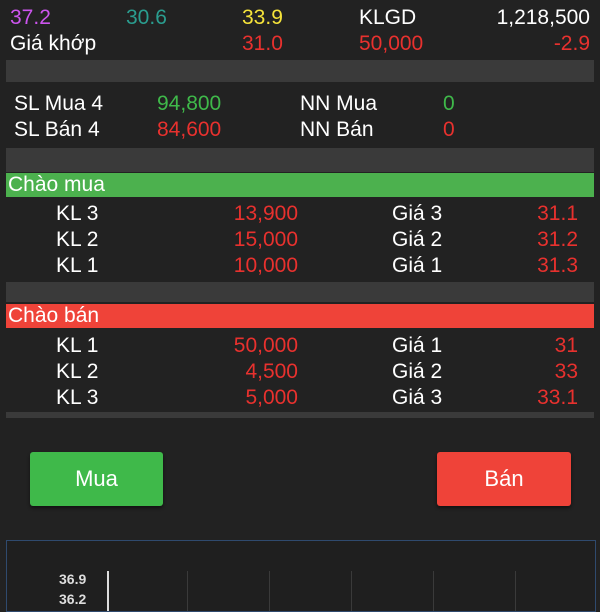 The image size is (600, 612). I want to click on match-price-label: Giá khớp, so click(53, 43).